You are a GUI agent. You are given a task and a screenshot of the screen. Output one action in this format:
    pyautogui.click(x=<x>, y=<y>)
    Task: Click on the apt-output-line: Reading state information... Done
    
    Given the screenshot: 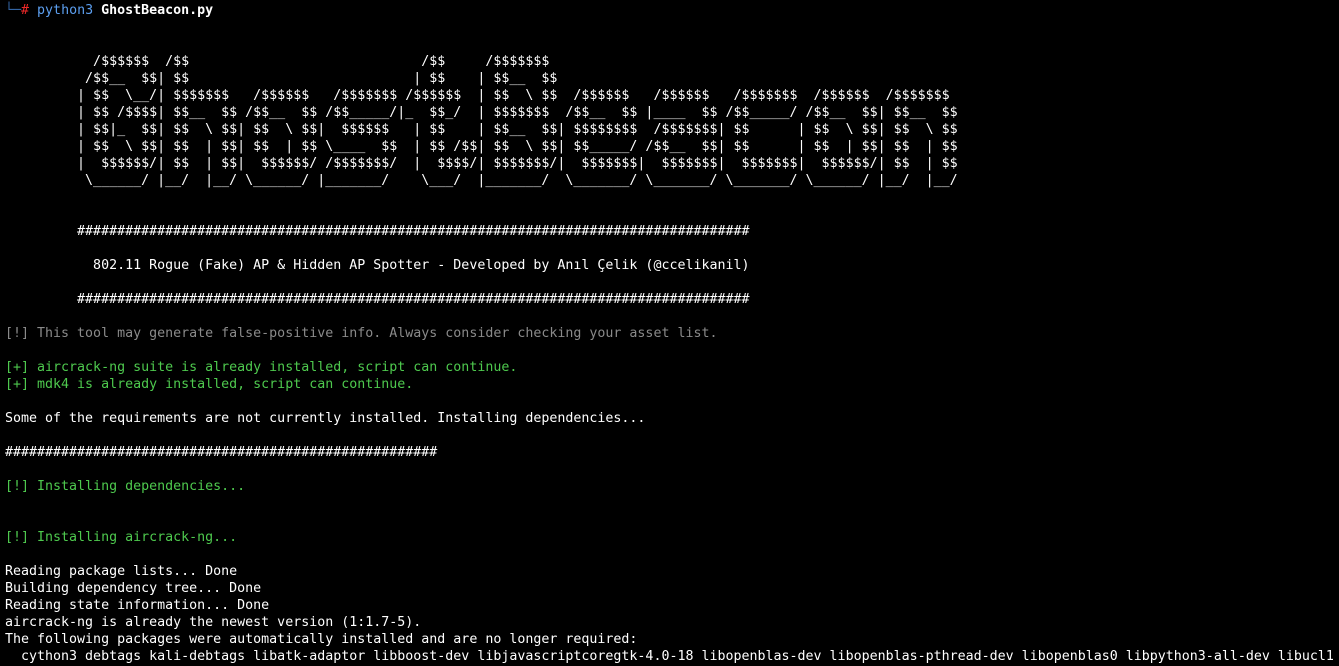 What is the action you would take?
    pyautogui.click(x=137, y=605)
    